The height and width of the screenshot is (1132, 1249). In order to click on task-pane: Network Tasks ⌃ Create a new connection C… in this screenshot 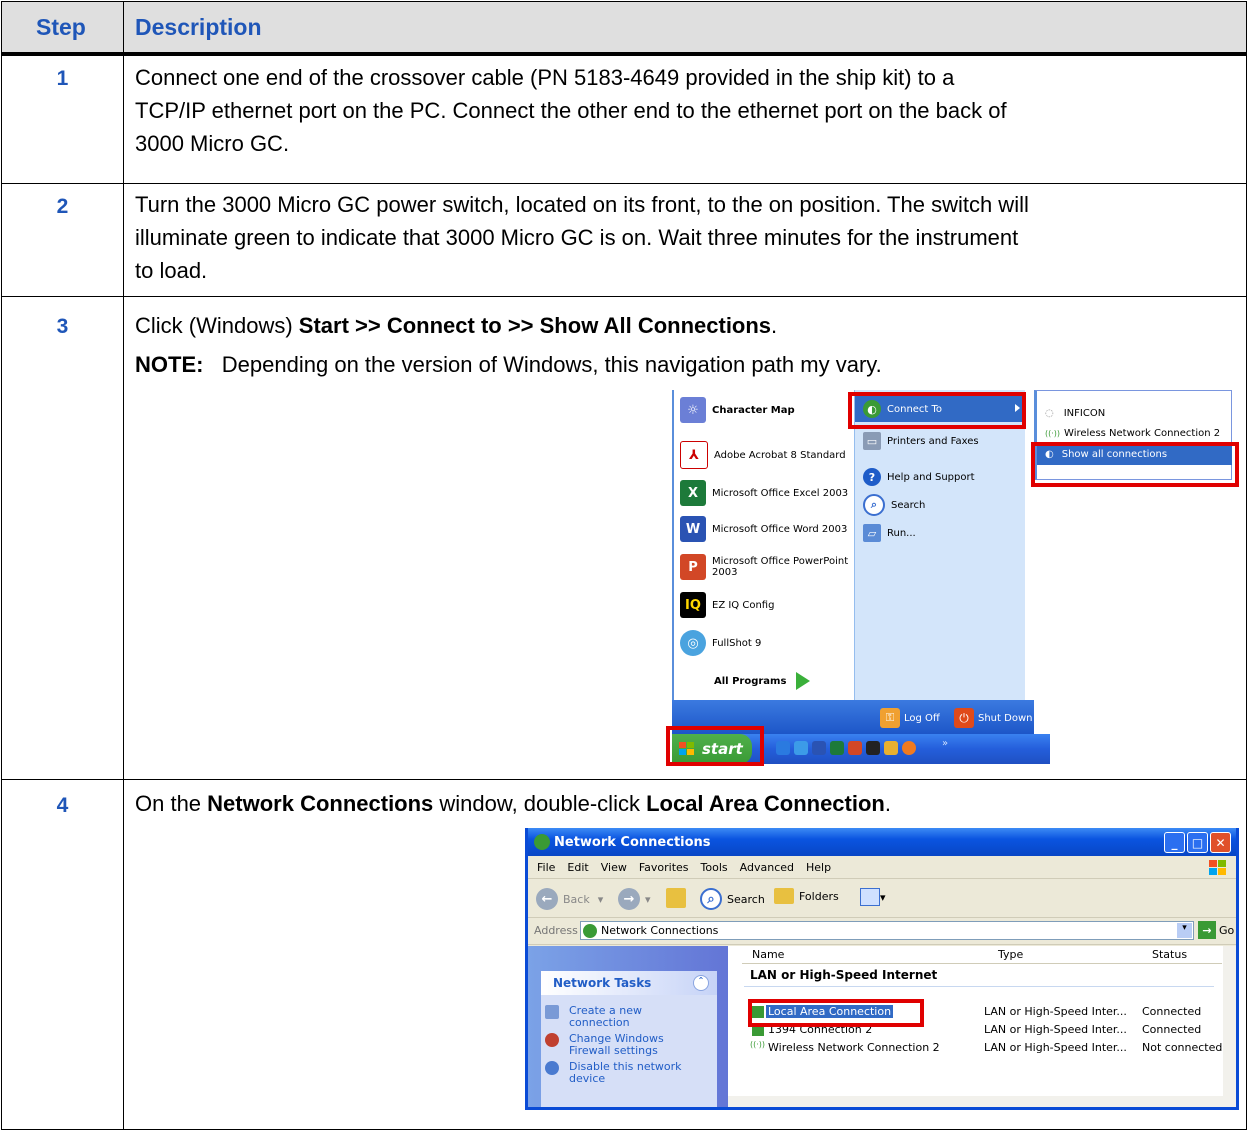, I will do `click(628, 1026)`.